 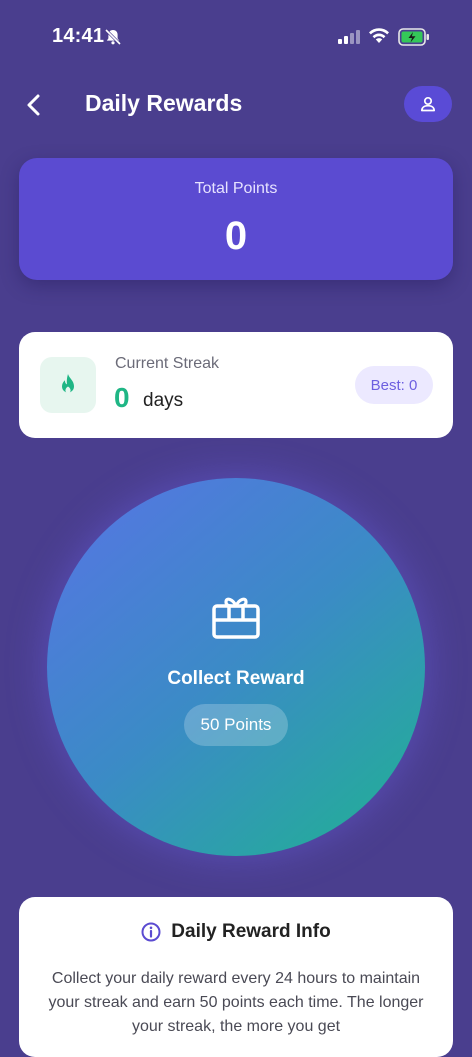 I want to click on user-icon, so click(x=428, y=104).